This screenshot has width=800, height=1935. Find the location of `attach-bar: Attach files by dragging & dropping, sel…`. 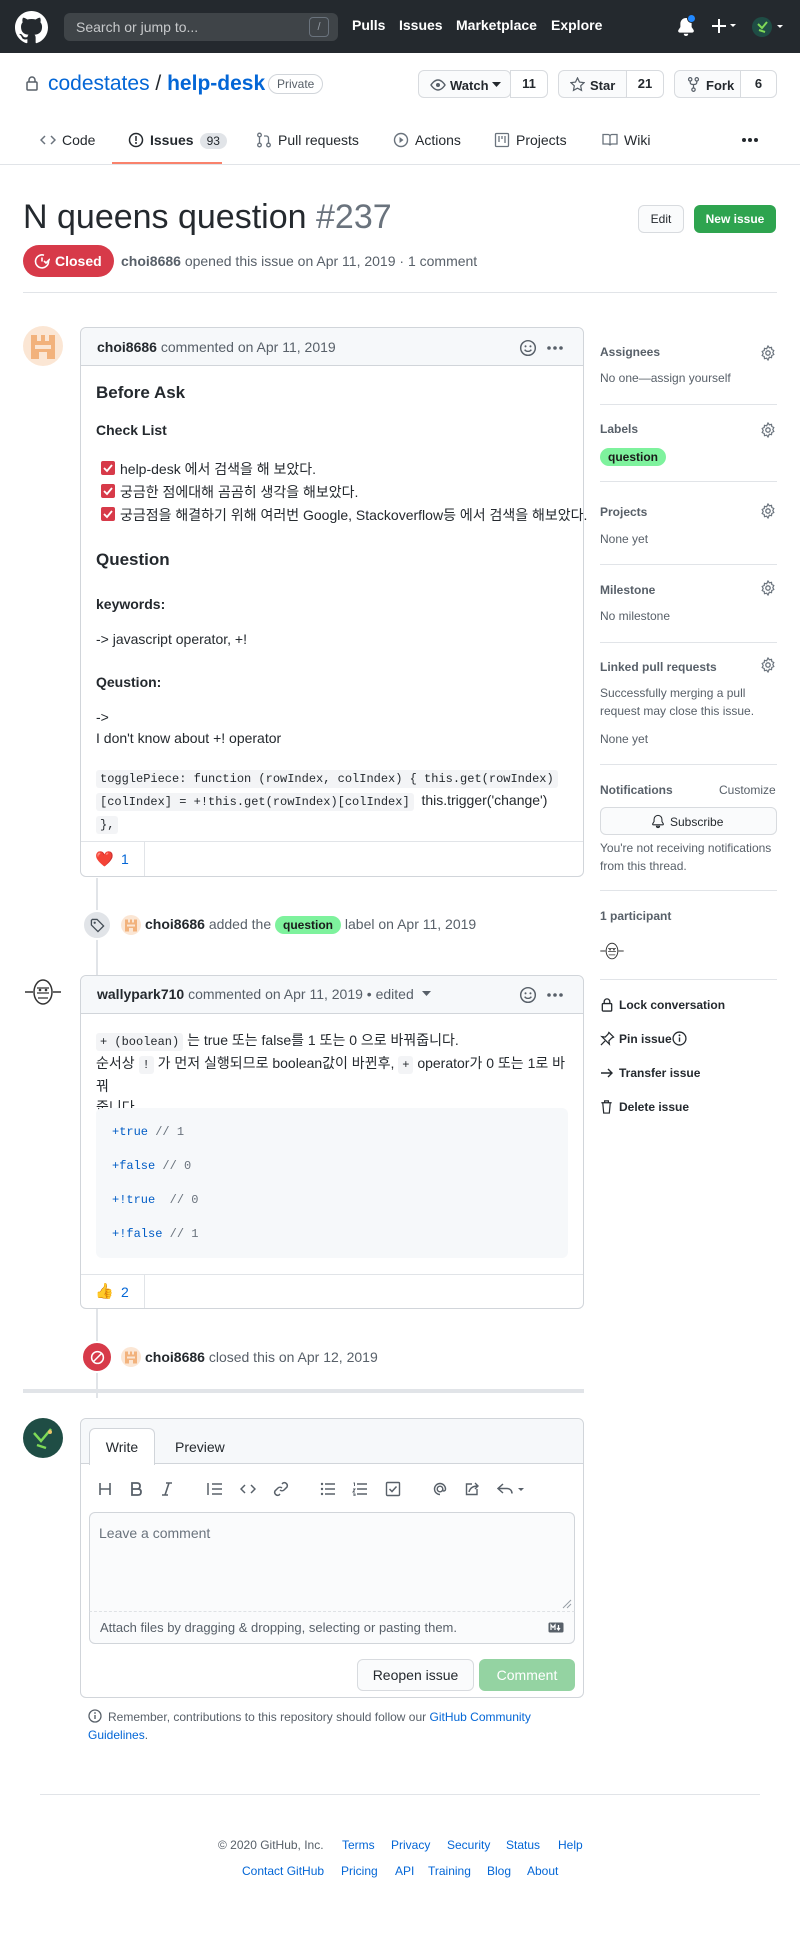

attach-bar: Attach files by dragging & dropping, sel… is located at coordinates (332, 1628).